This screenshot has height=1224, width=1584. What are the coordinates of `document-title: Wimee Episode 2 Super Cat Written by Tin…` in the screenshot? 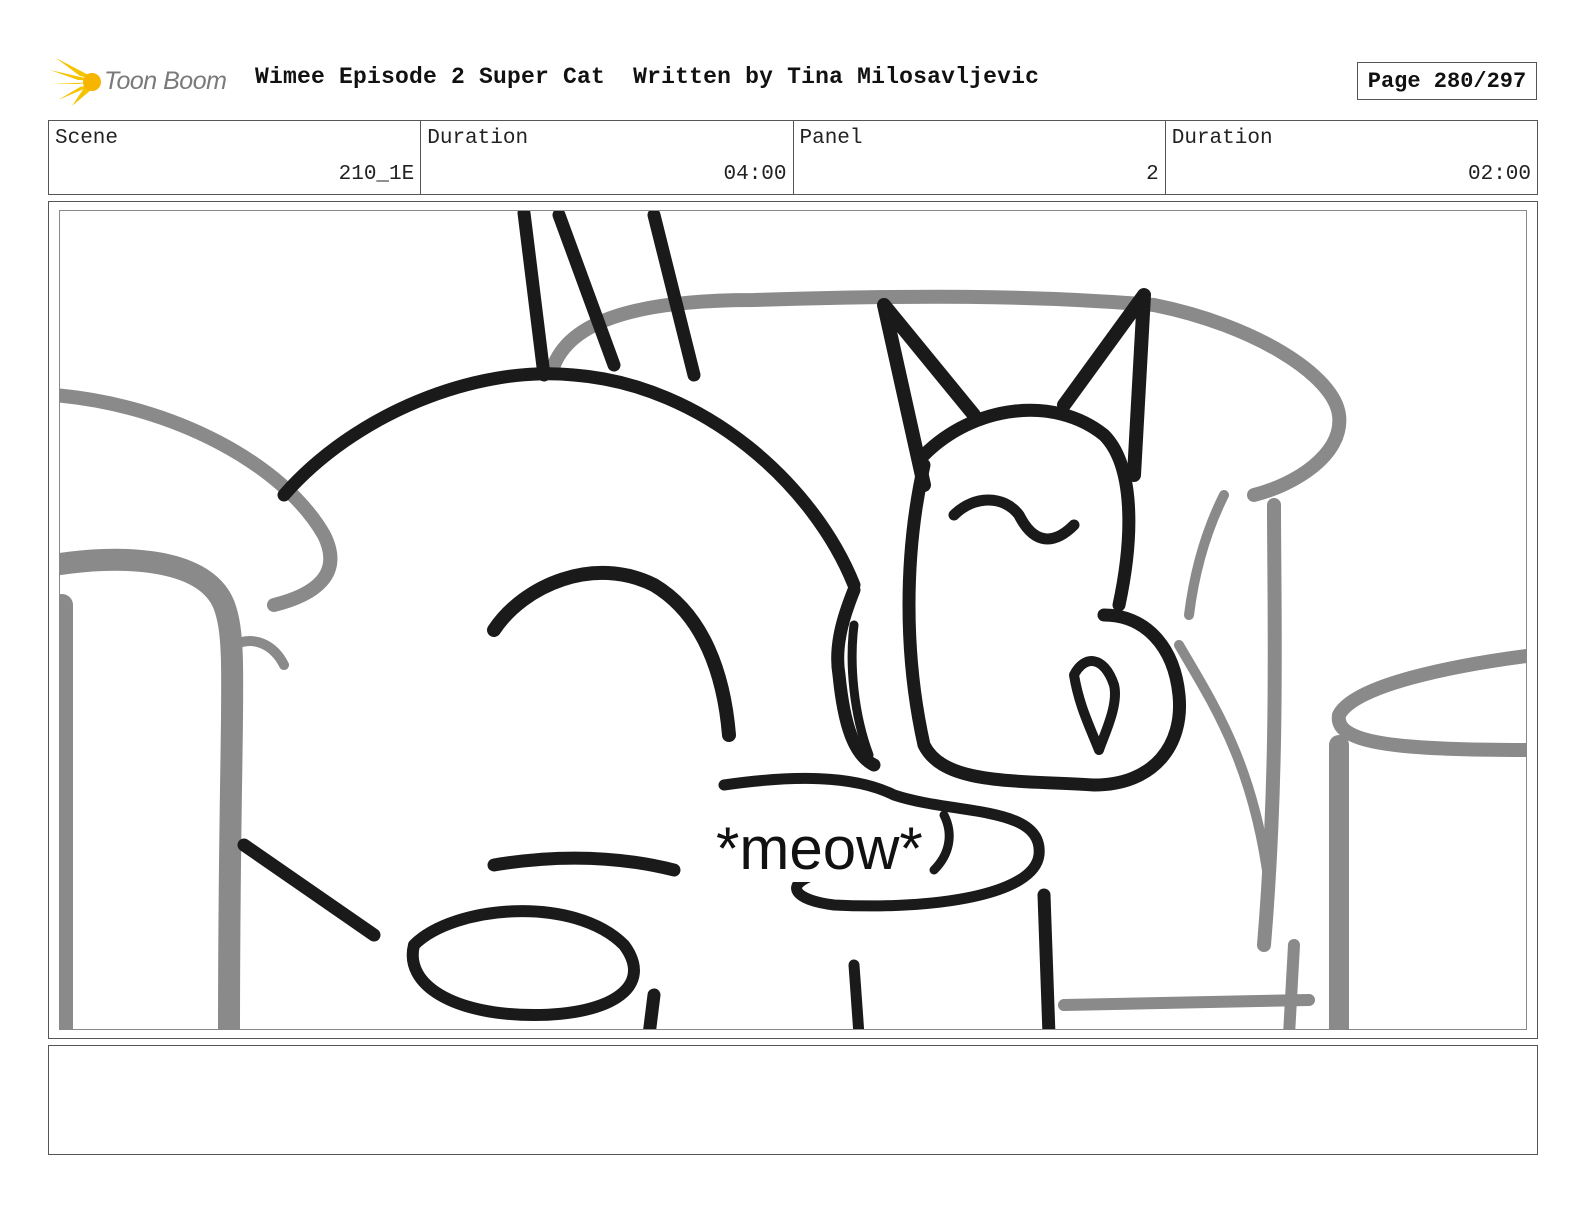 It's located at (647, 77).